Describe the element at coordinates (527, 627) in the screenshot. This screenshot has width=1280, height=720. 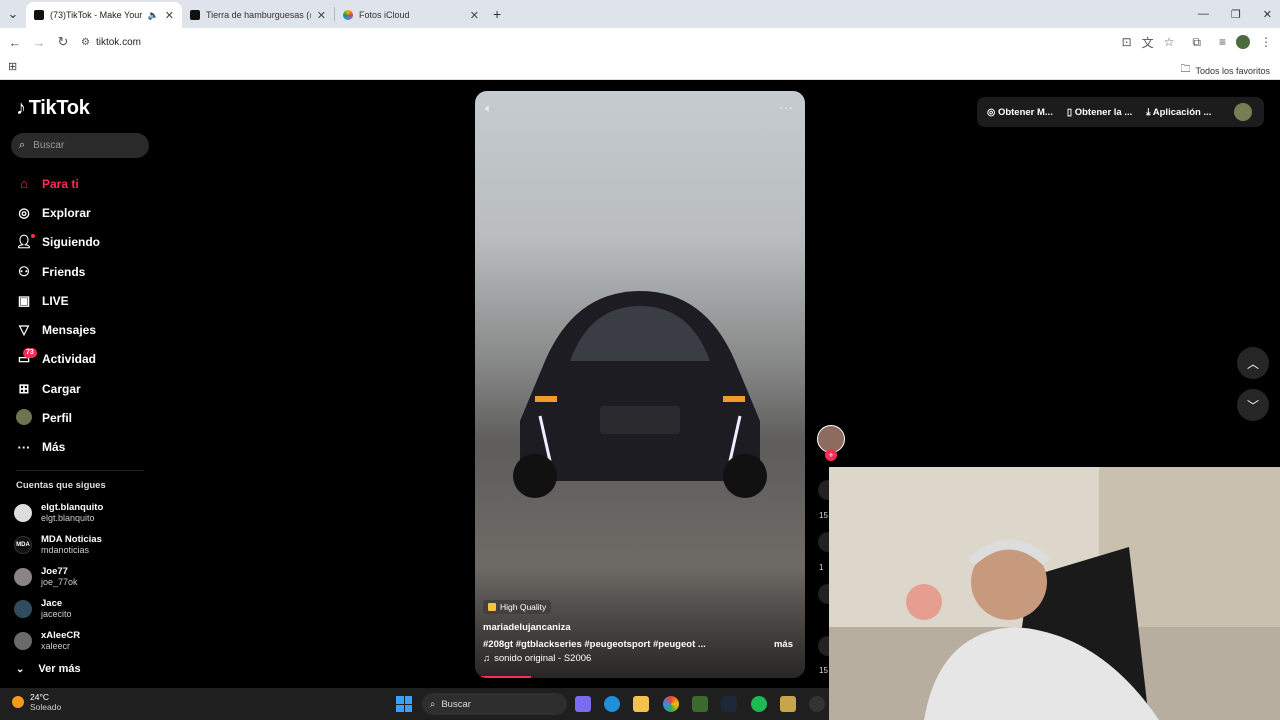
I see `video-author: mariadelujancaniza` at that location.